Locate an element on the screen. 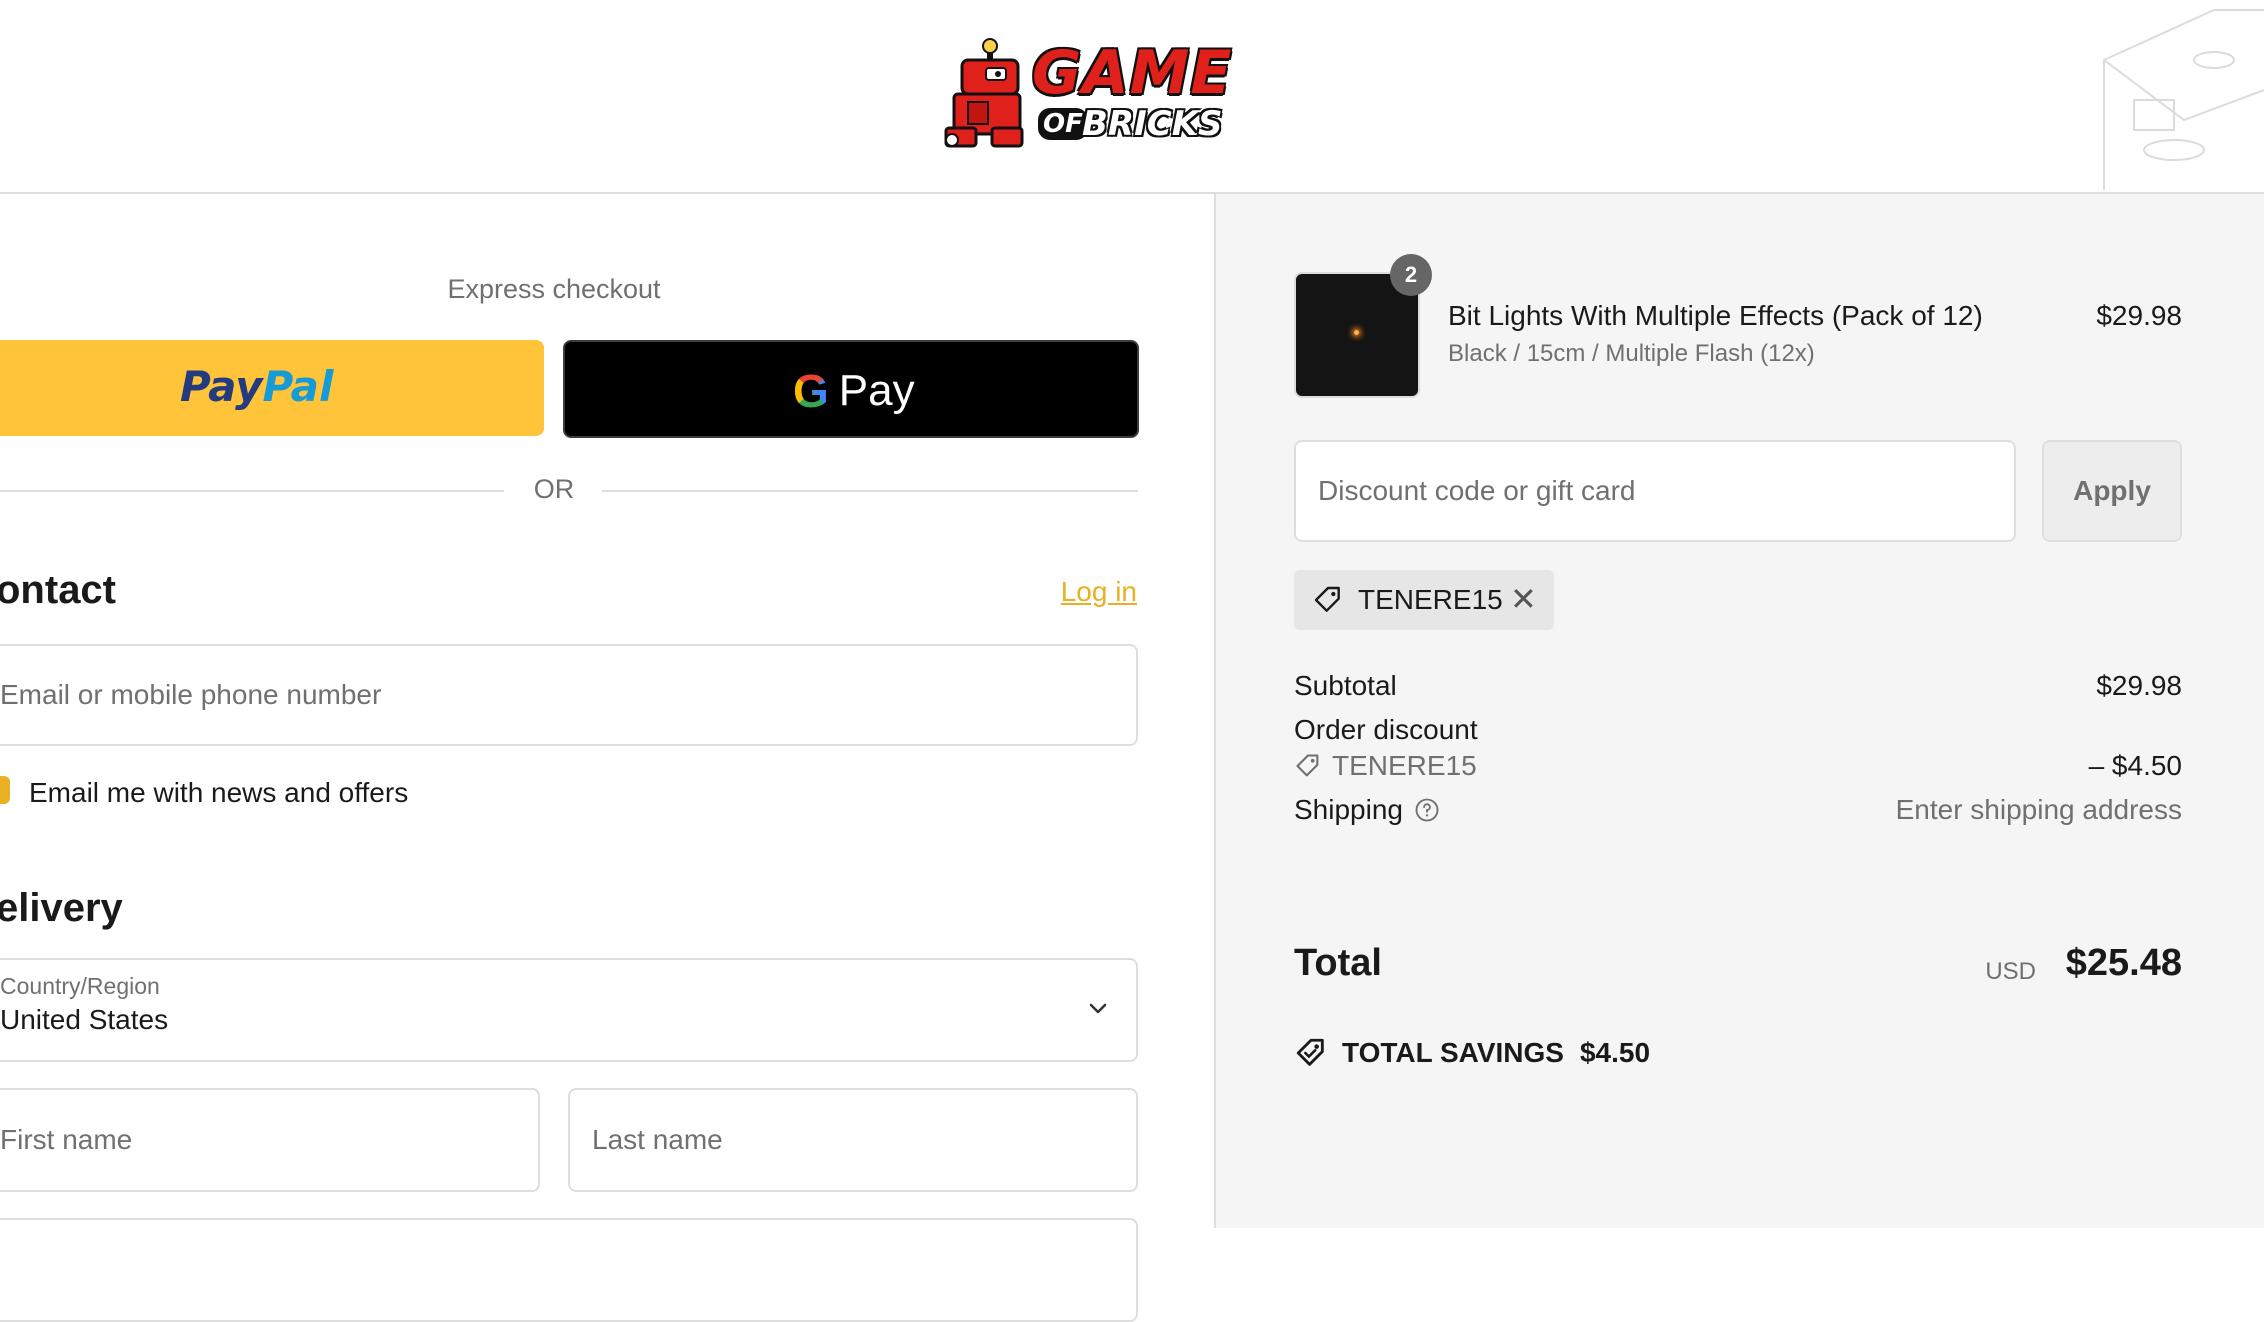 The height and width of the screenshot is (1322, 2264). remove-discount-icon: ✕ is located at coordinates (1523, 599).